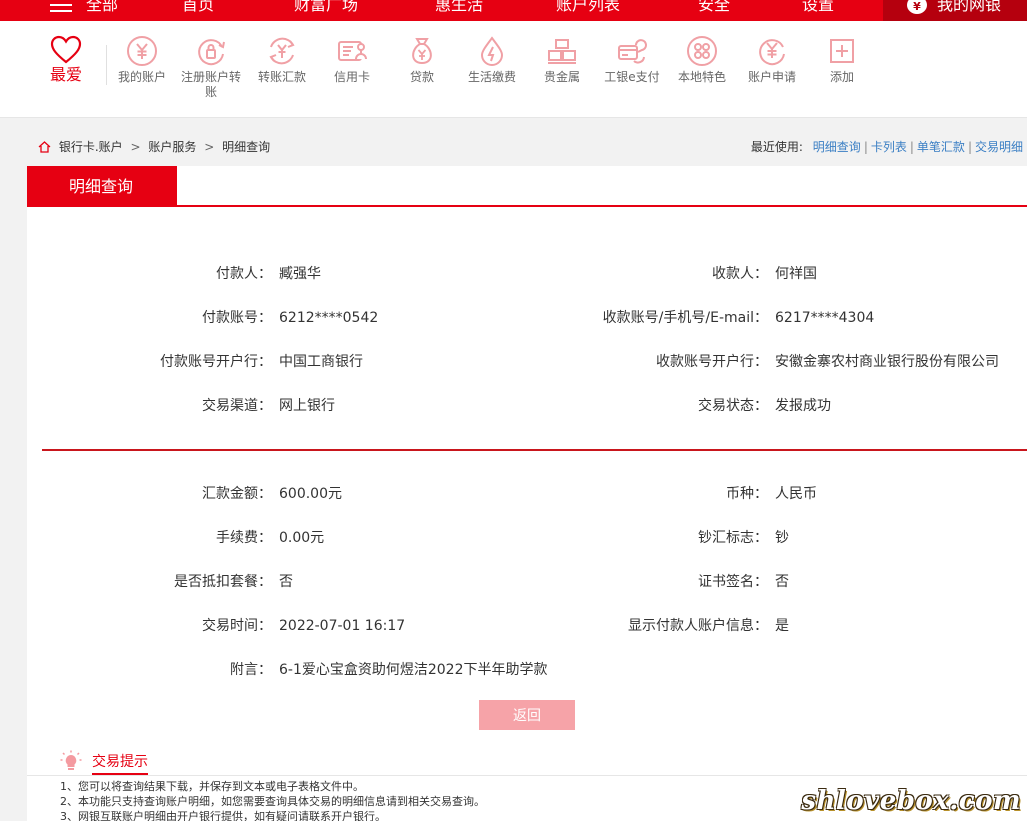 The width and height of the screenshot is (1027, 821). What do you see at coordinates (889, 147) in the screenshot?
I see `recent-link-card-list: 卡列表` at bounding box center [889, 147].